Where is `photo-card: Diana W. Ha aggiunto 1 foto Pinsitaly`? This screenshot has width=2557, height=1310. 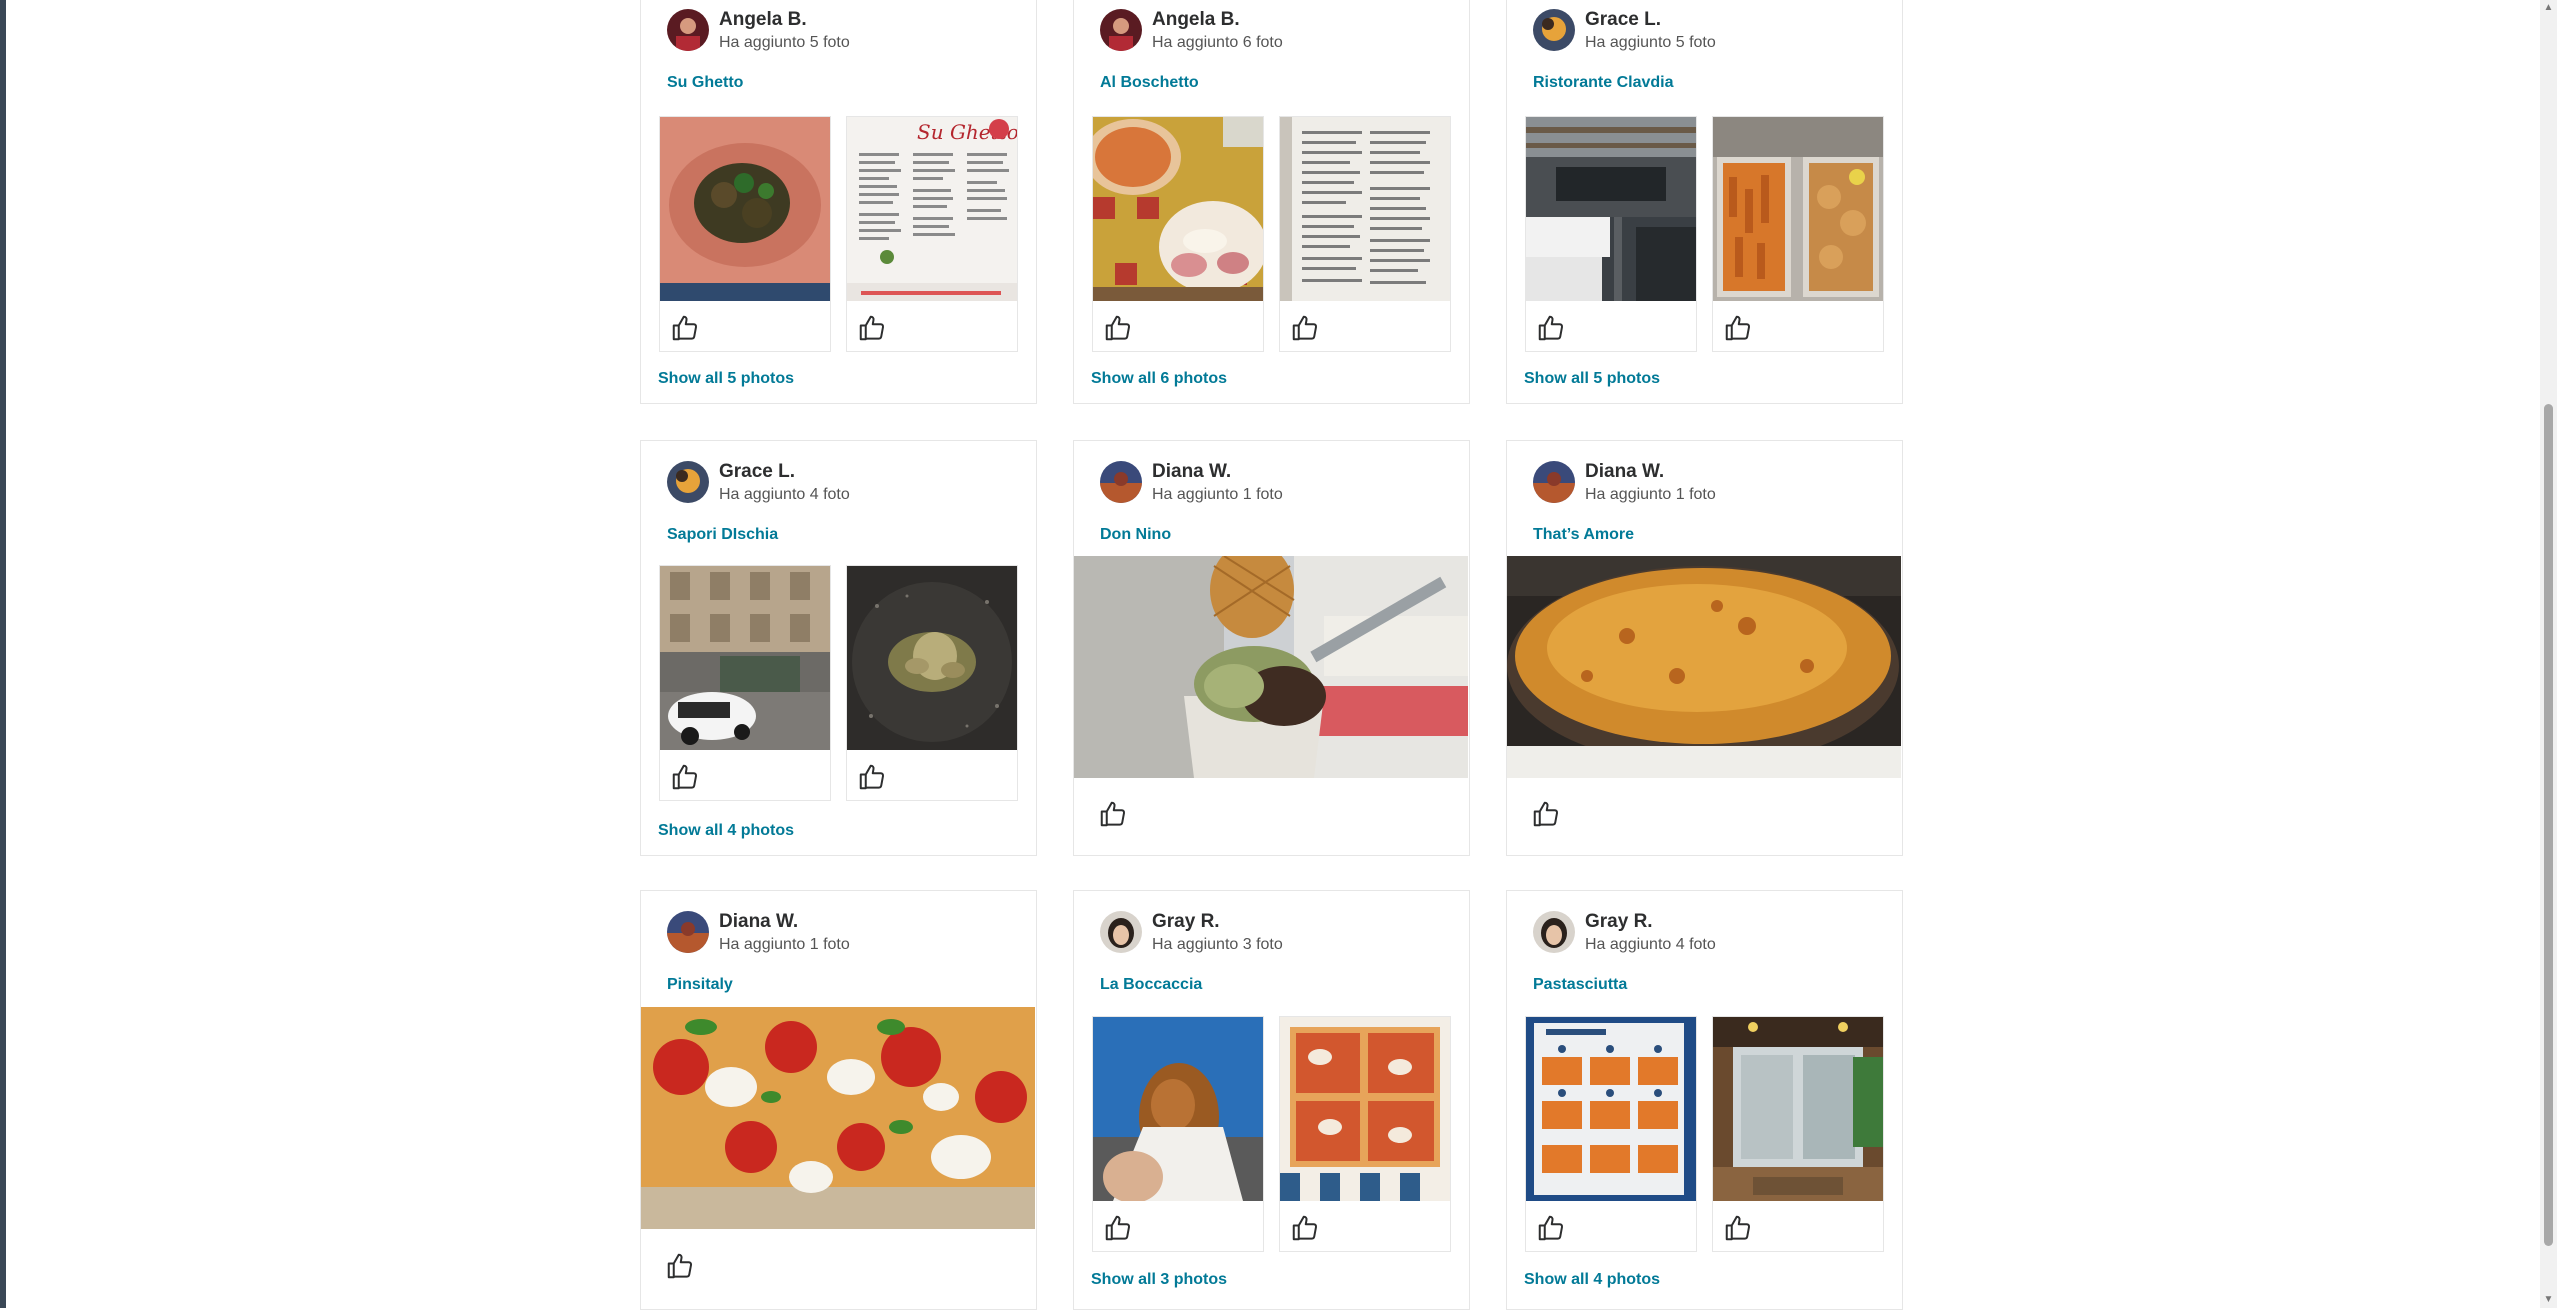
photo-card: Diana W. Ha aggiunto 1 foto Pinsitaly is located at coordinates (838, 1100).